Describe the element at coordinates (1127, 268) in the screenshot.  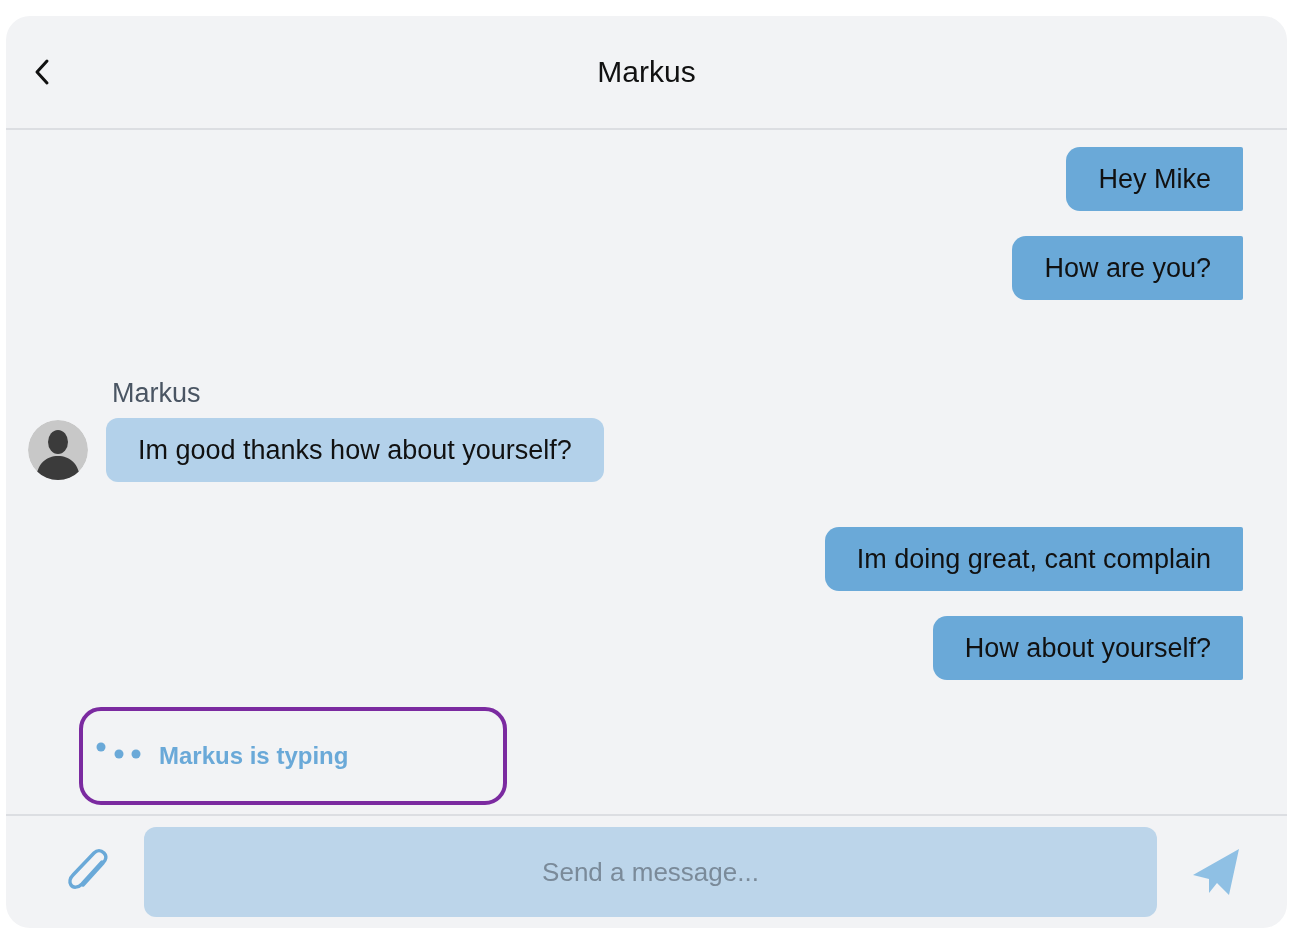
I see `message-bubble: How are you?` at that location.